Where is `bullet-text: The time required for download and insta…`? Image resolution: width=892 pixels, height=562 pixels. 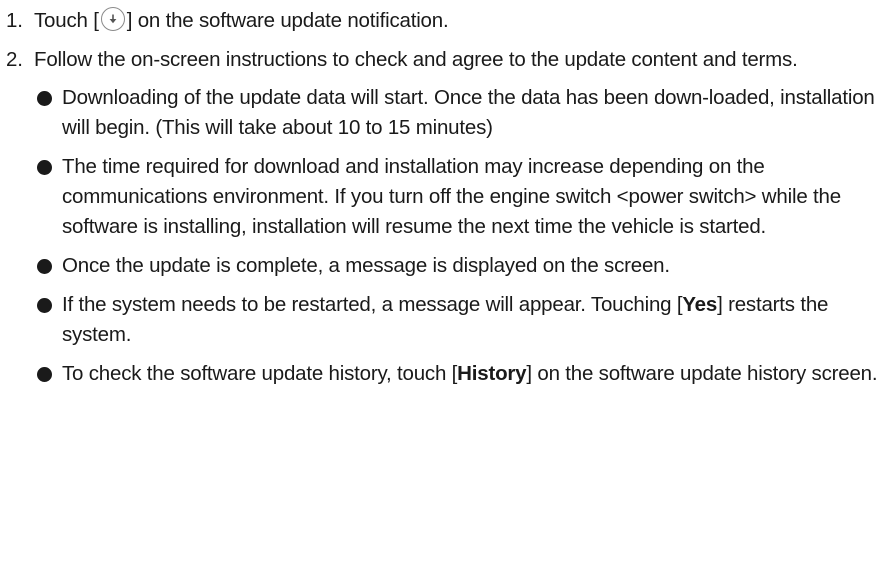
bullet-text: The time required for download and insta… is located at coordinates (451, 196).